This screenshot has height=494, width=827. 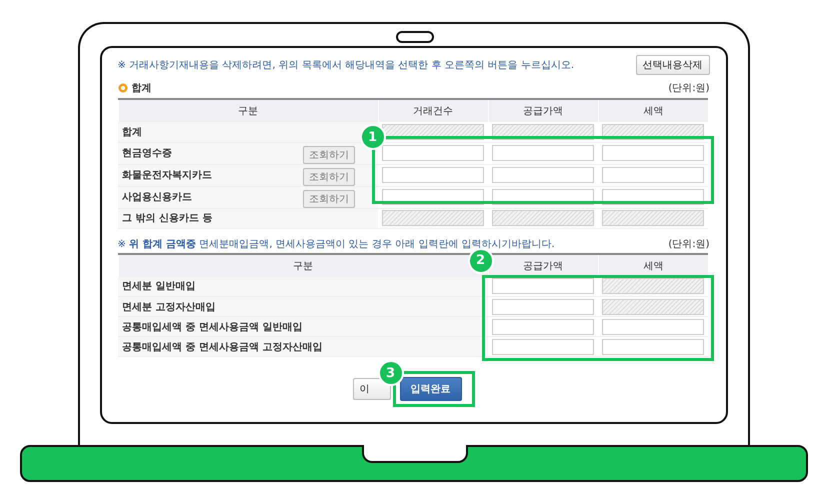 What do you see at coordinates (210, 175) in the screenshot?
I see `row-label: 화물운전자복지카드` at bounding box center [210, 175].